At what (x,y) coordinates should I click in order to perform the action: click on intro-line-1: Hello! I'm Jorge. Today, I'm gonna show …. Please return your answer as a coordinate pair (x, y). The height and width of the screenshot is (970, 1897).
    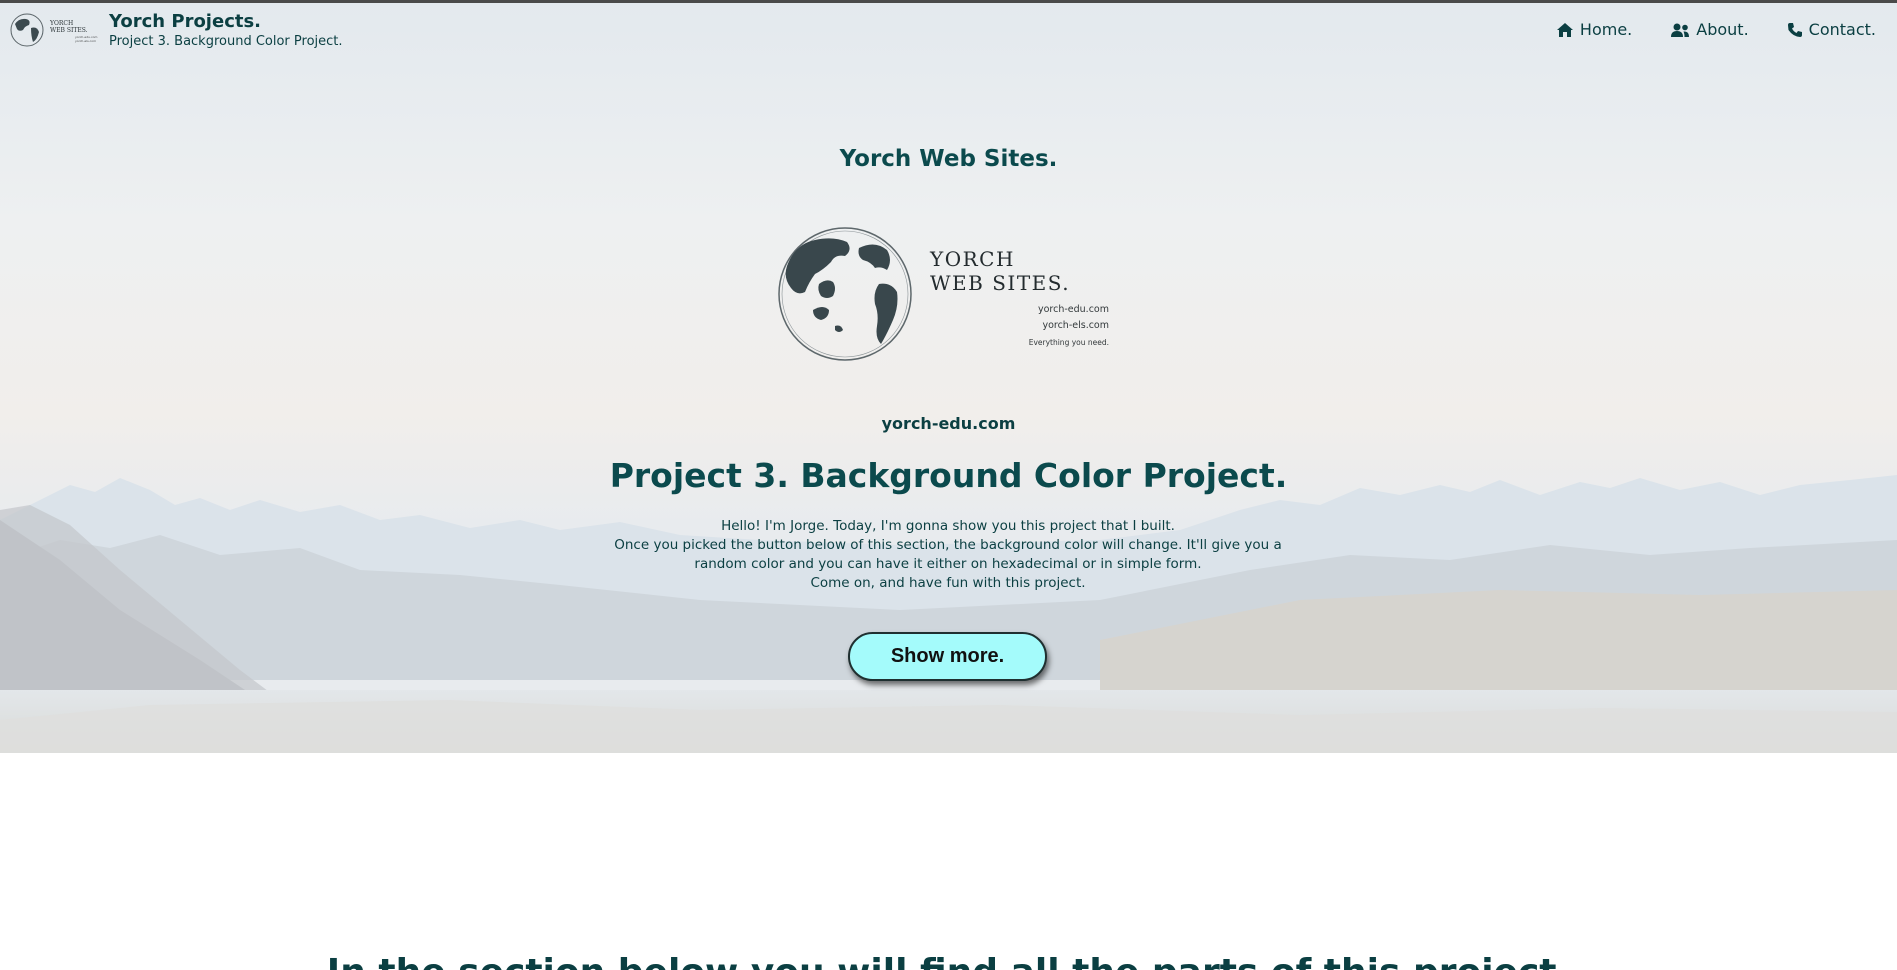
    Looking at the image, I should click on (948, 526).